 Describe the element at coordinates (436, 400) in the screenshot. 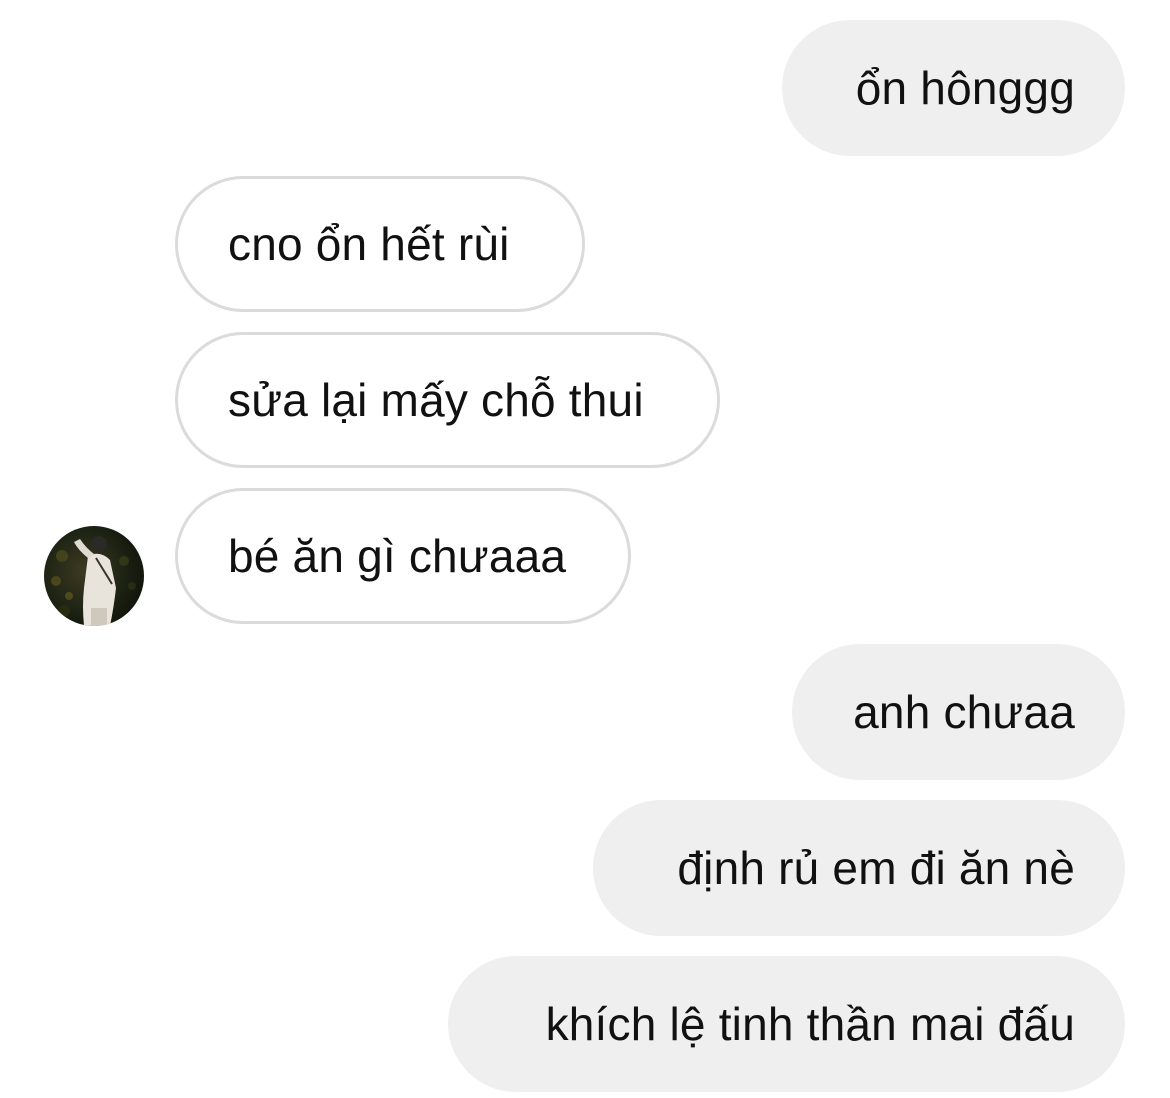

I see `message-text: sửa lại mấy chỗ thui` at that location.